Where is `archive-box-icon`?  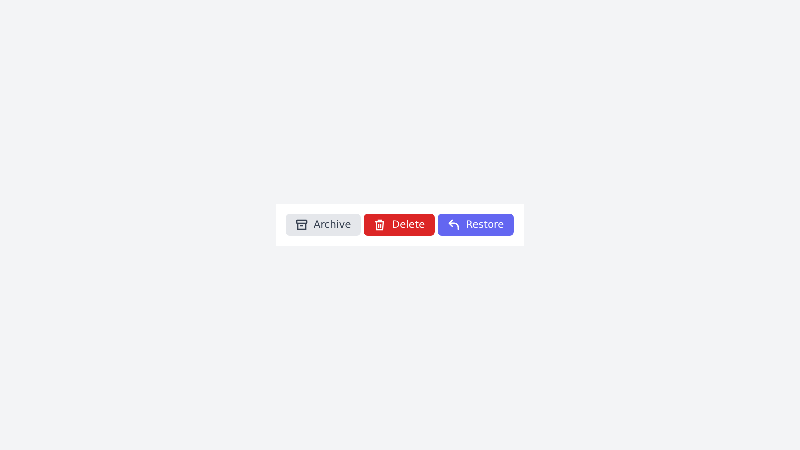 archive-box-icon is located at coordinates (302, 225).